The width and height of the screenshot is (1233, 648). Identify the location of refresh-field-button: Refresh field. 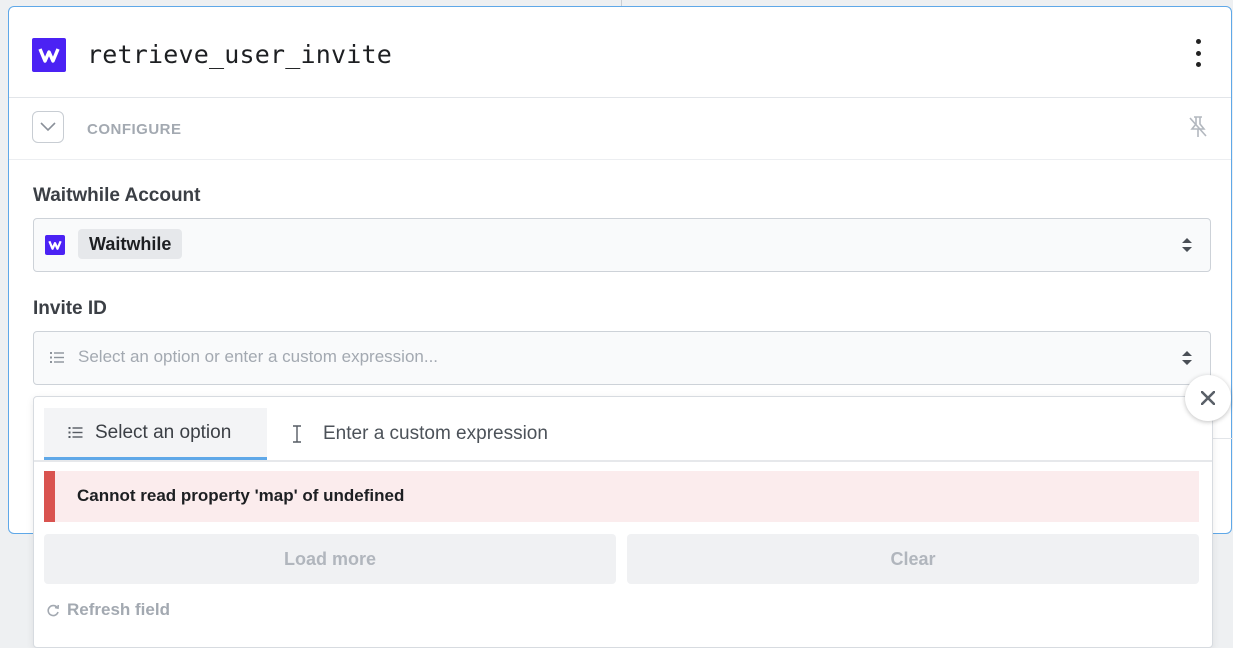
(108, 610).